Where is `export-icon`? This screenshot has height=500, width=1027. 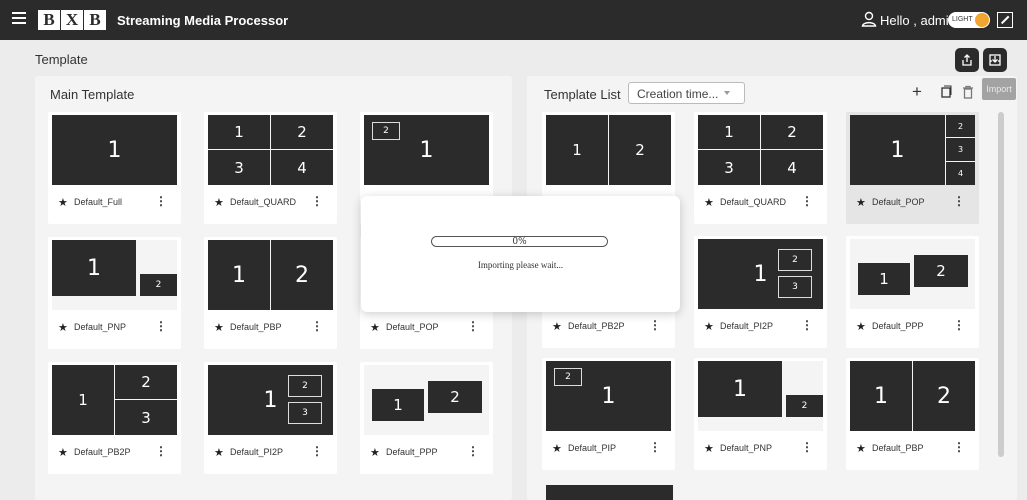 export-icon is located at coordinates (967, 60).